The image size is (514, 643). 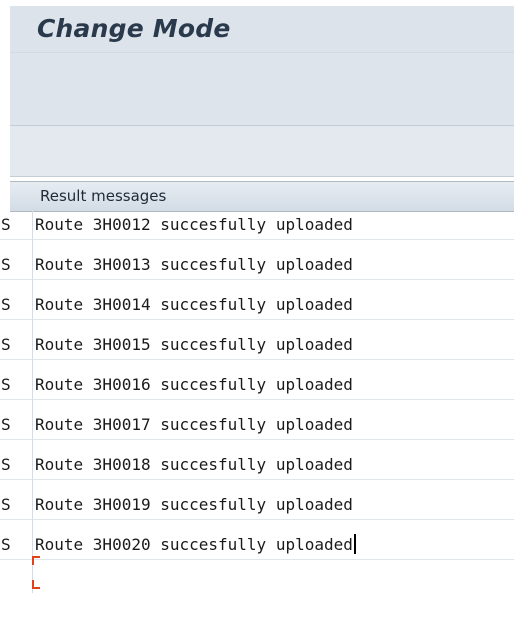 I want to click on message-row: S Route 3H0018 succesfully uploaded, so click(x=257, y=465).